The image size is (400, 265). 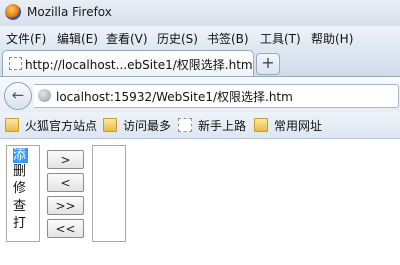 What do you see at coordinates (44, 95) in the screenshot?
I see `globe-icon` at bounding box center [44, 95].